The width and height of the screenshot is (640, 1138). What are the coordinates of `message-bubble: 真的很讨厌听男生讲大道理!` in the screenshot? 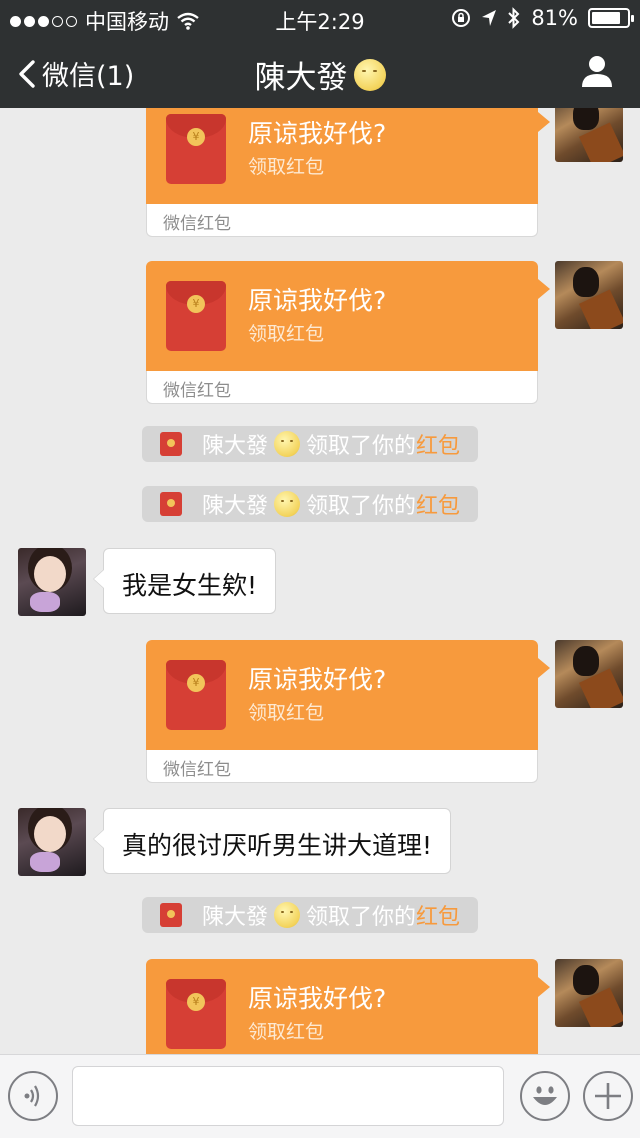 It's located at (272, 841).